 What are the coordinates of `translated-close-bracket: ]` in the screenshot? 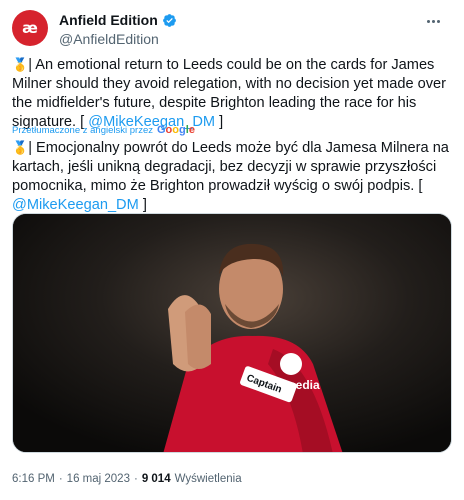 It's located at (144, 205).